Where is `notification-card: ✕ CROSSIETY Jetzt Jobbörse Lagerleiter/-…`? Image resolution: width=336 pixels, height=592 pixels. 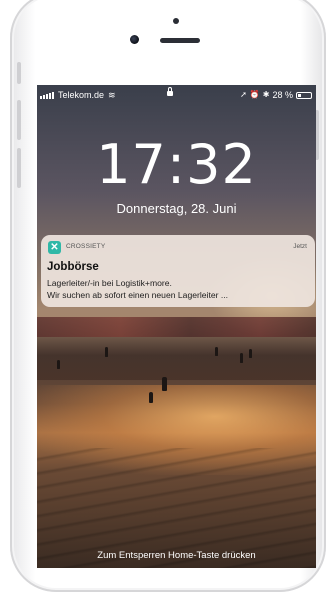 notification-card: ✕ CROSSIETY Jetzt Jobbörse Lagerleiter/-… is located at coordinates (178, 271).